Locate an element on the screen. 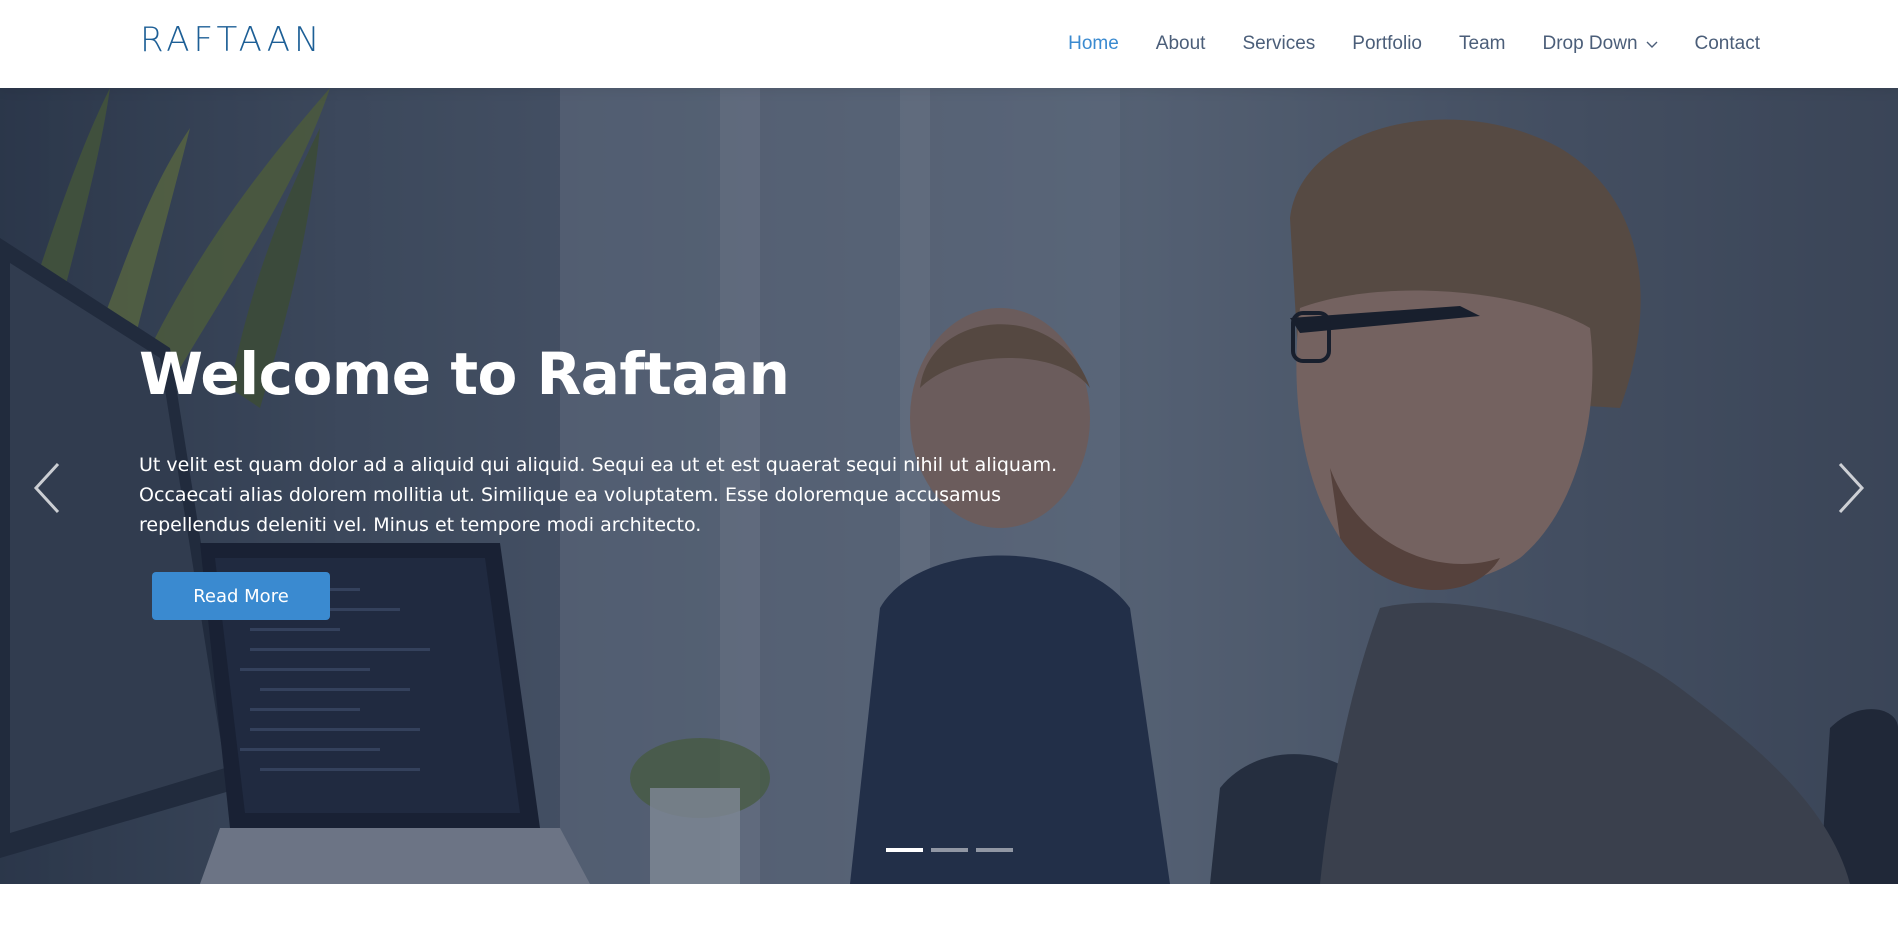 This screenshot has width=1898, height=926. nav-item-drop-down-label: Drop Down is located at coordinates (1590, 43).